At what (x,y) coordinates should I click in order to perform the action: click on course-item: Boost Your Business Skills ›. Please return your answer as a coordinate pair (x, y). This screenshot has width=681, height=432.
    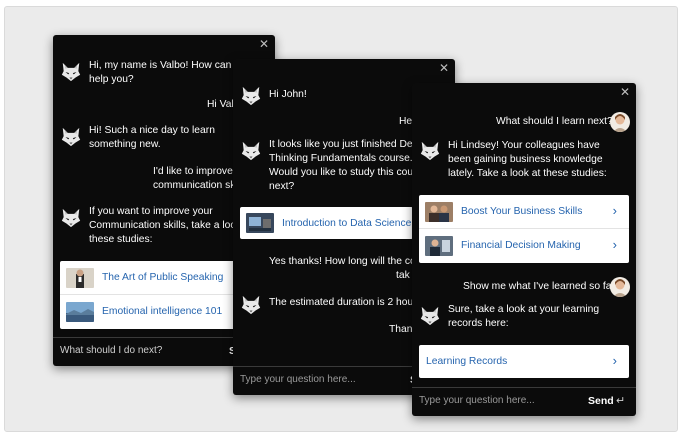
    Looking at the image, I should click on (524, 211).